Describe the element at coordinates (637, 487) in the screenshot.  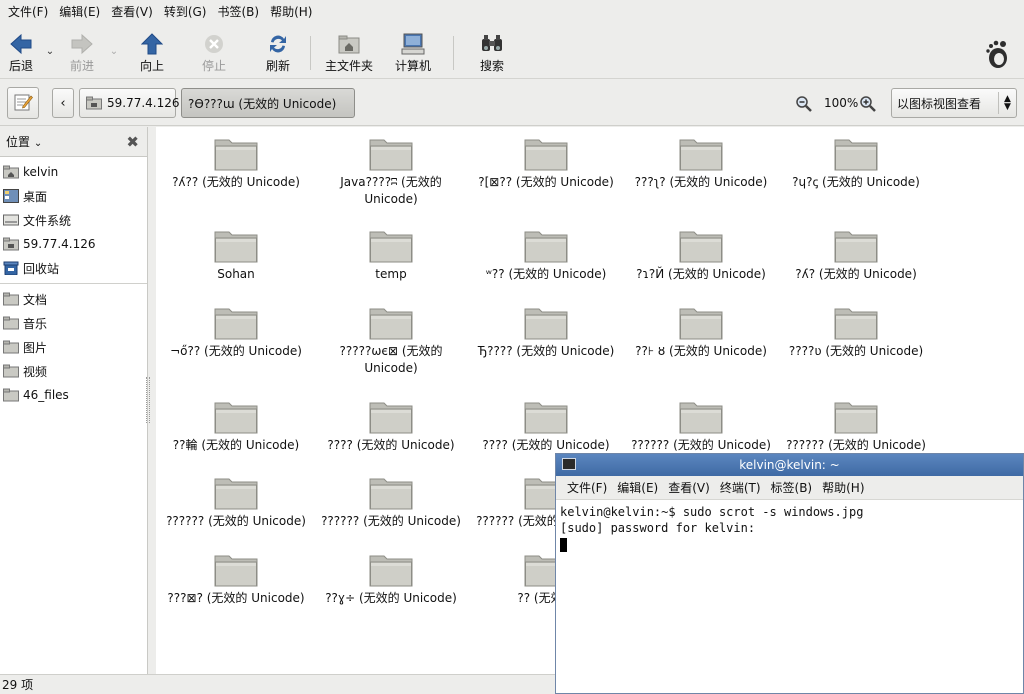
I see `terminal-menu-edit: 编辑(E)` at that location.